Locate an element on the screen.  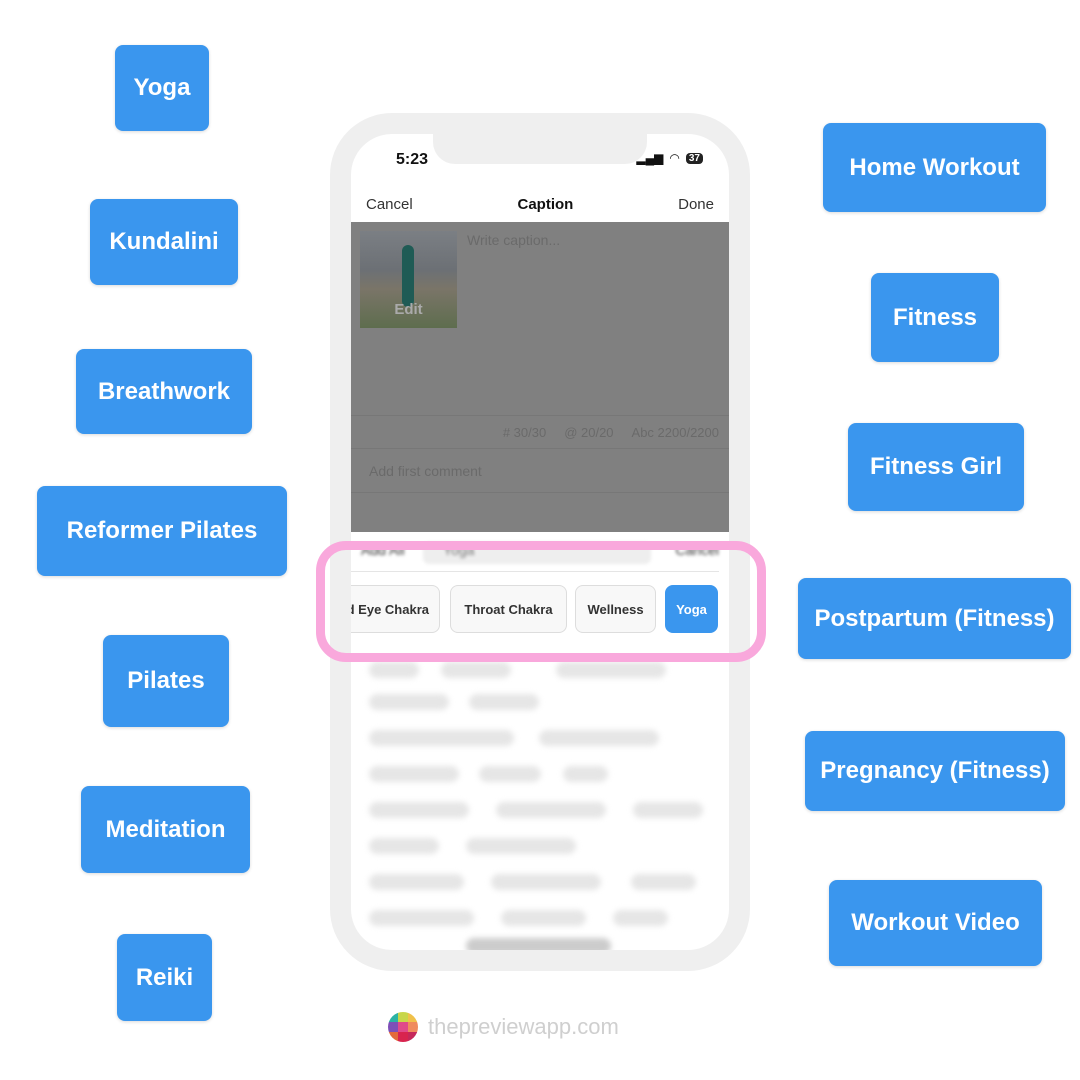
footer-brand: thepreviewapp.com is located at coordinates (503, 1027).